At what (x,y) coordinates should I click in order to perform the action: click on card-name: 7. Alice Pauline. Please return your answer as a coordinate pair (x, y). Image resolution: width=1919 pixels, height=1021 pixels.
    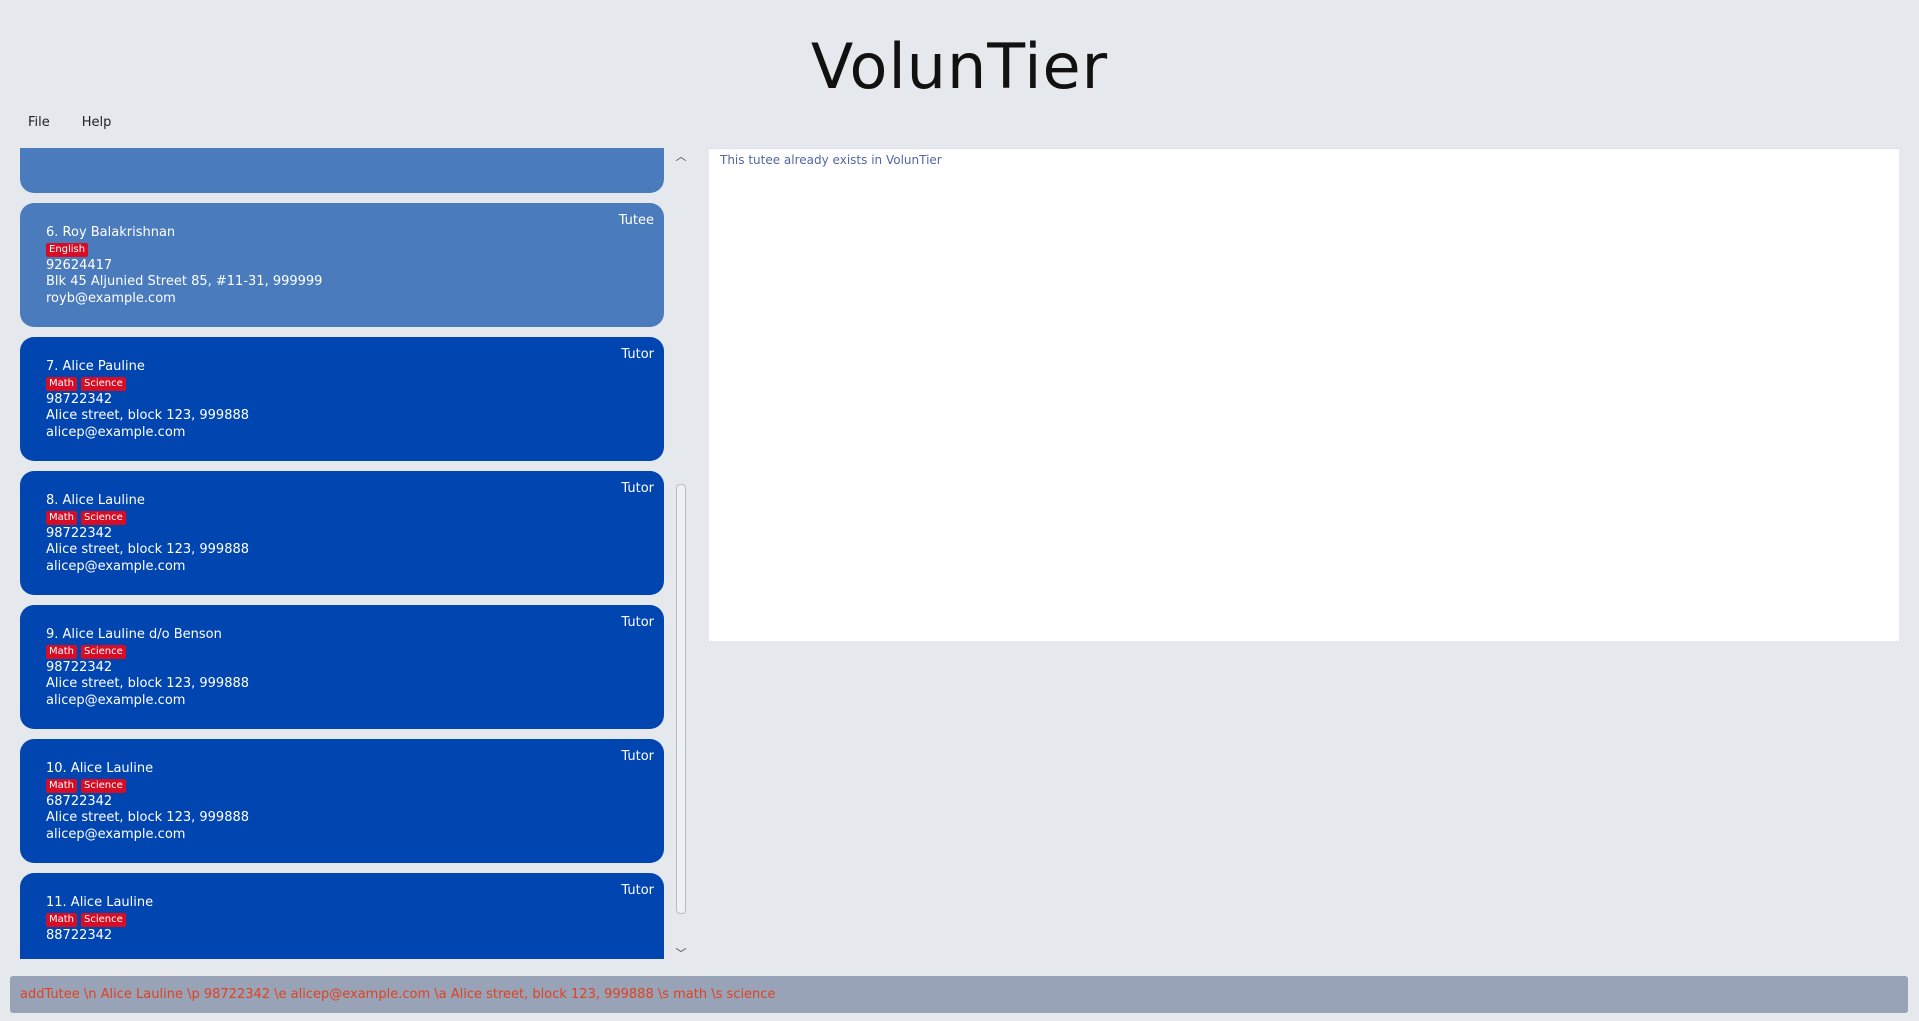
    Looking at the image, I should click on (95, 366).